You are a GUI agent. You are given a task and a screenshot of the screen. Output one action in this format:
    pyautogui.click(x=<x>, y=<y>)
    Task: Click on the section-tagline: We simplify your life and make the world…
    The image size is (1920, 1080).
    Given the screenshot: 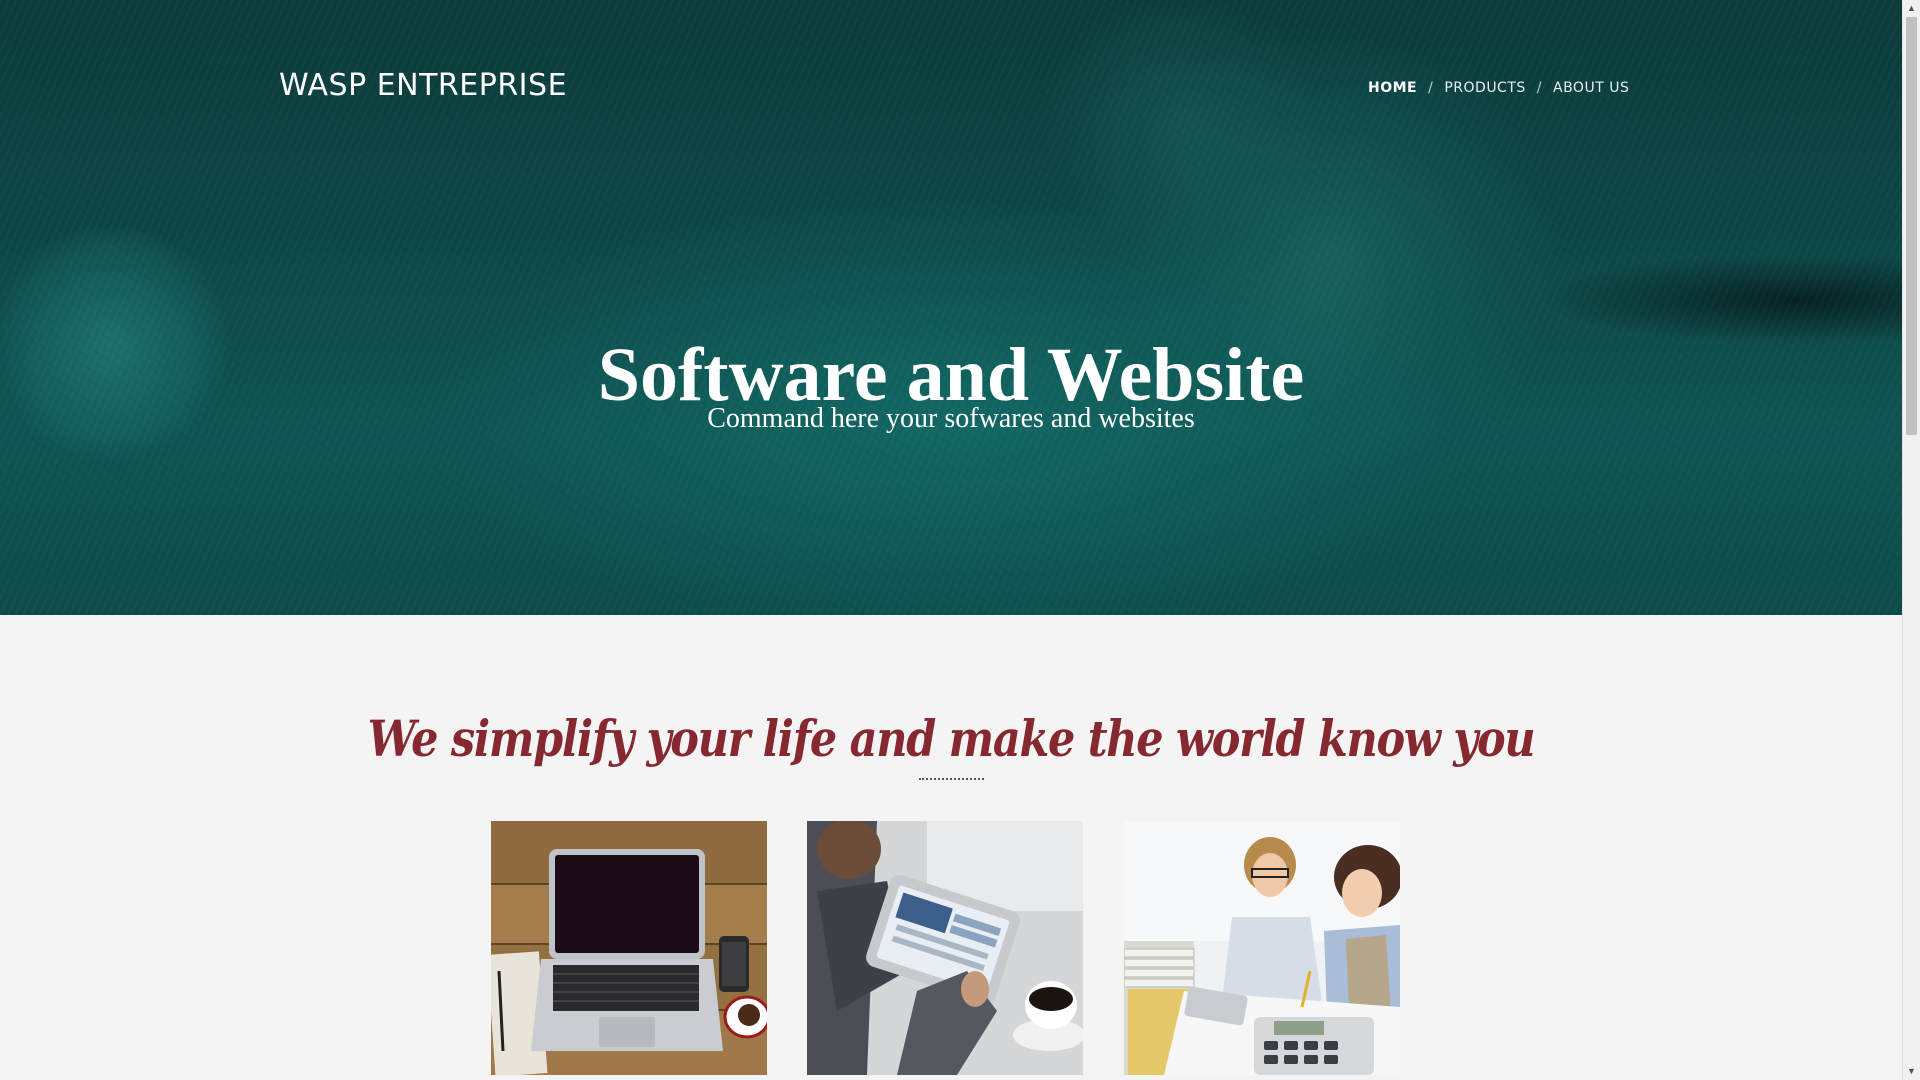 What is the action you would take?
    pyautogui.click(x=951, y=738)
    